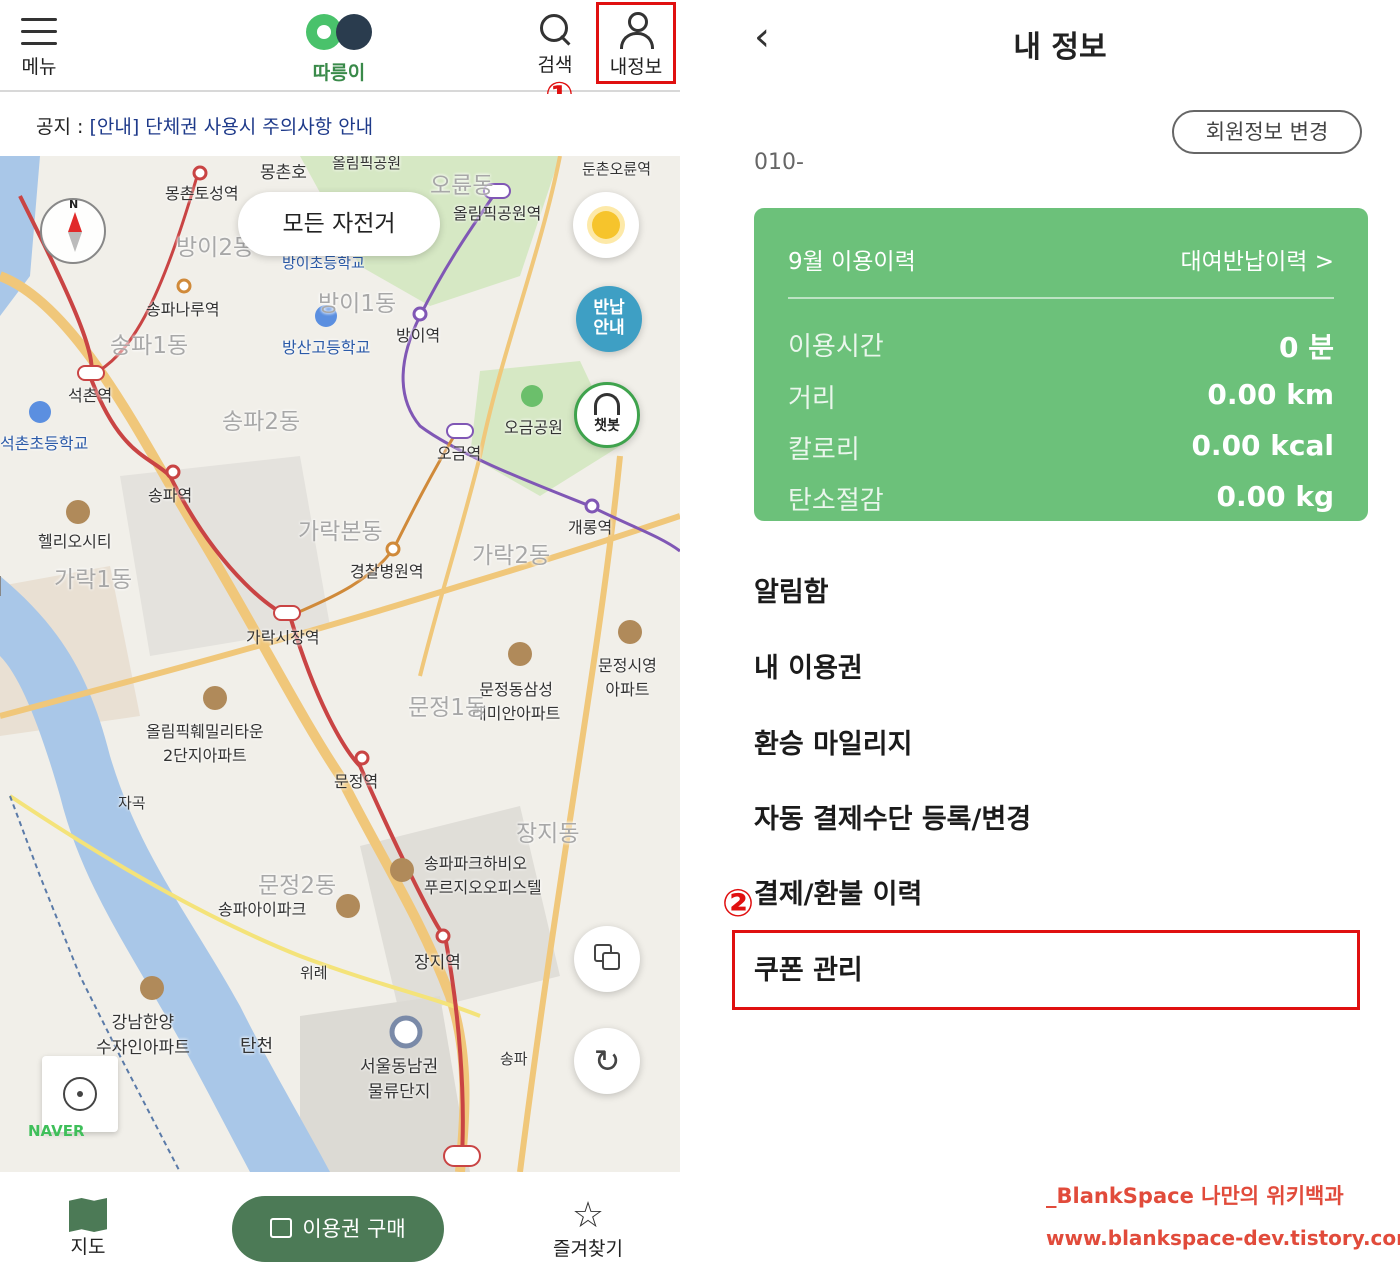 The image size is (1400, 1270). I want to click on notice-banner: 공지 : [안내] 단체권 사용시 주의사항 안내, so click(340, 125).